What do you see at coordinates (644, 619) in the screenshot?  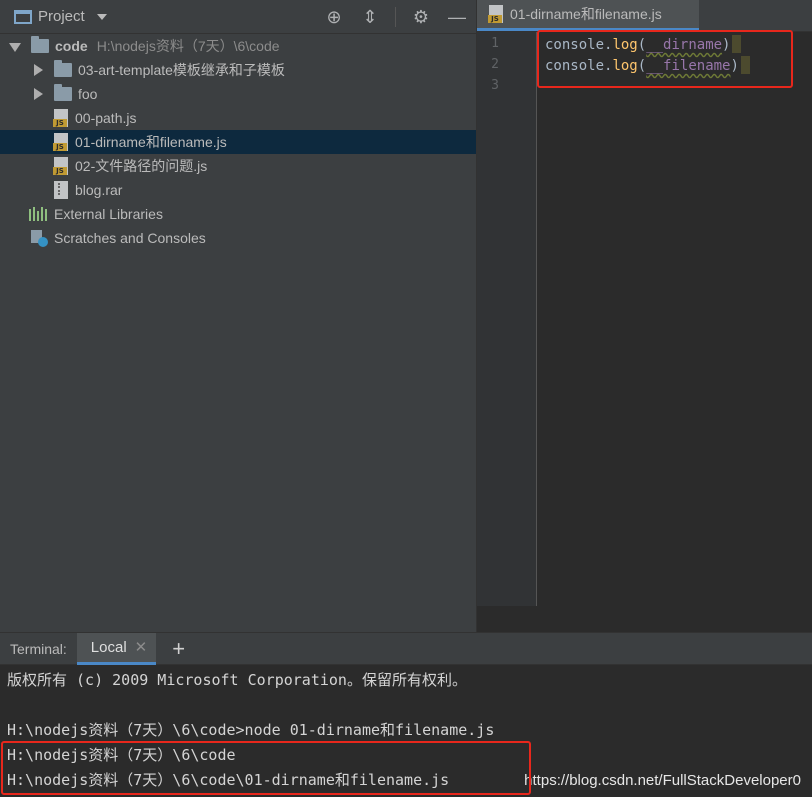 I see `editor-bottom-strip` at bounding box center [644, 619].